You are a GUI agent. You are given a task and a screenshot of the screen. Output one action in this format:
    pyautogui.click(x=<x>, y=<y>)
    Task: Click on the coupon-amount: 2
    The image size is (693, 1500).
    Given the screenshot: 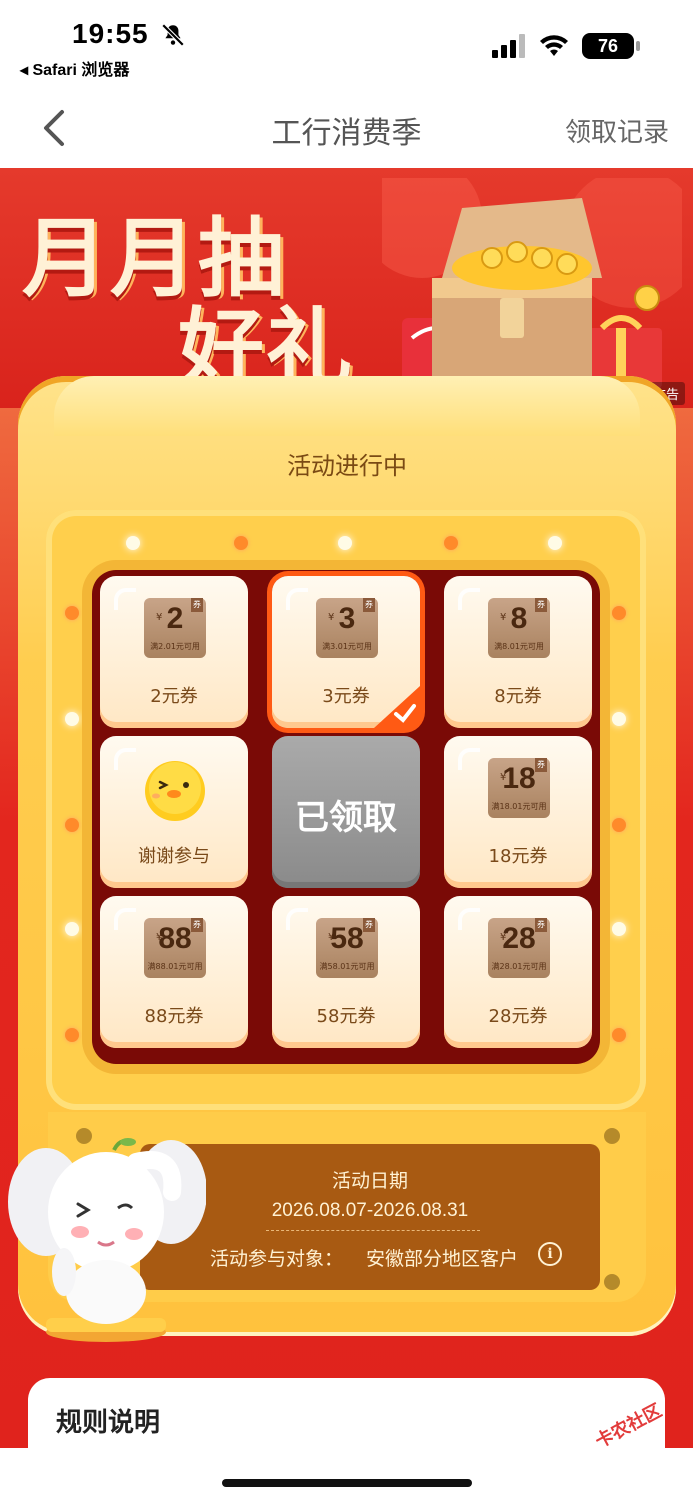 What is the action you would take?
    pyautogui.click(x=175, y=618)
    